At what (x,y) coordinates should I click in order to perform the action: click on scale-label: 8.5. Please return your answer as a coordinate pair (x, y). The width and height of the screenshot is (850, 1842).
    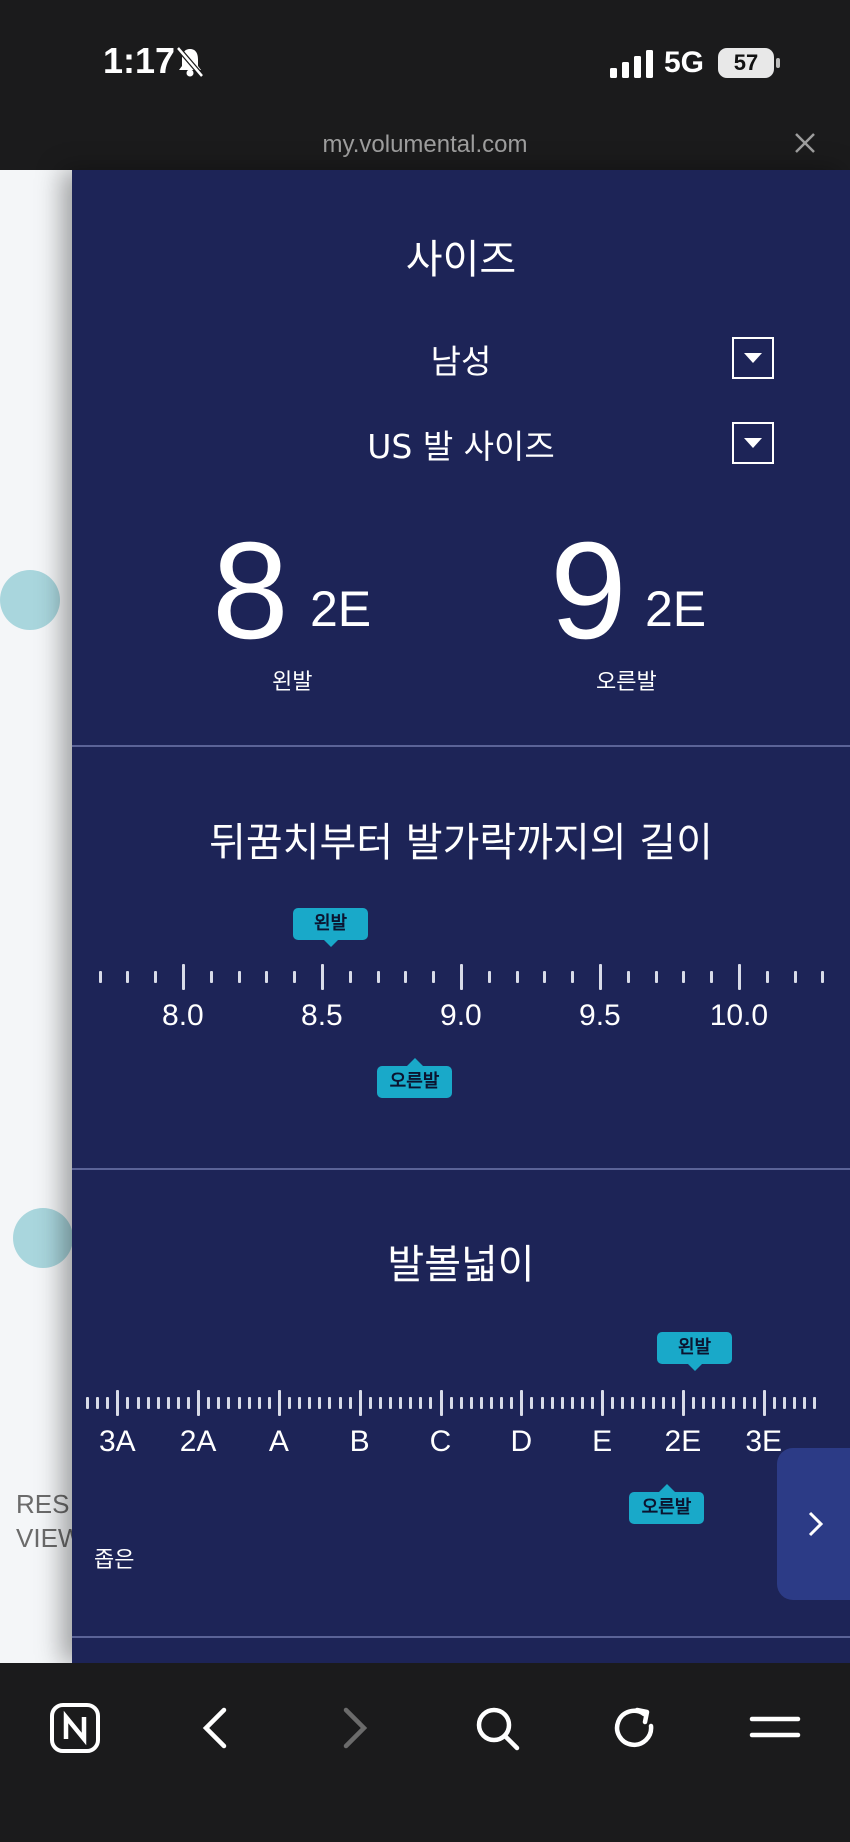
    Looking at the image, I should click on (322, 1015).